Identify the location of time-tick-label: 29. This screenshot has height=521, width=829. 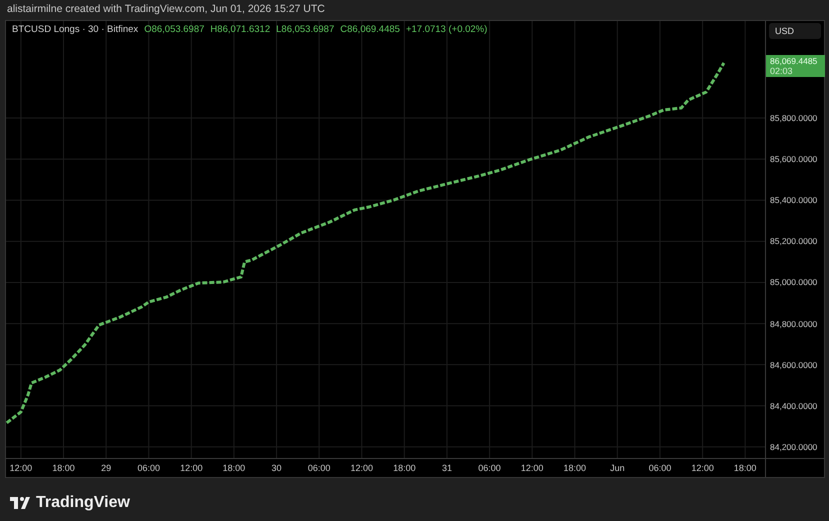
(106, 468).